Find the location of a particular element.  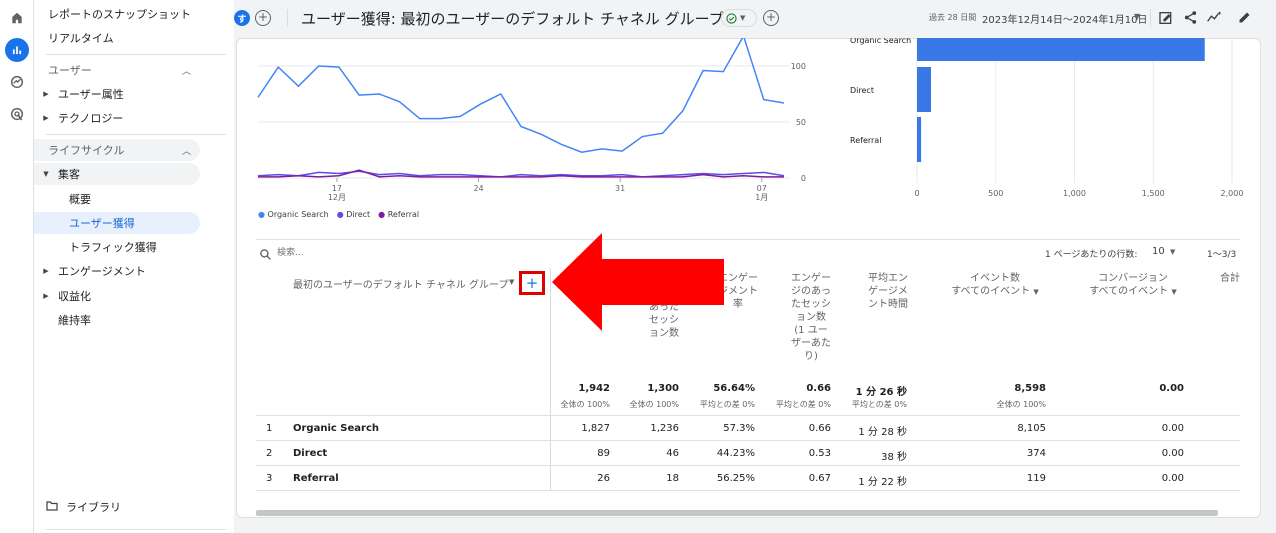

col-header-avg-engagement-time: 平均エン ゲージメ ント時間 is located at coordinates (888, 291).